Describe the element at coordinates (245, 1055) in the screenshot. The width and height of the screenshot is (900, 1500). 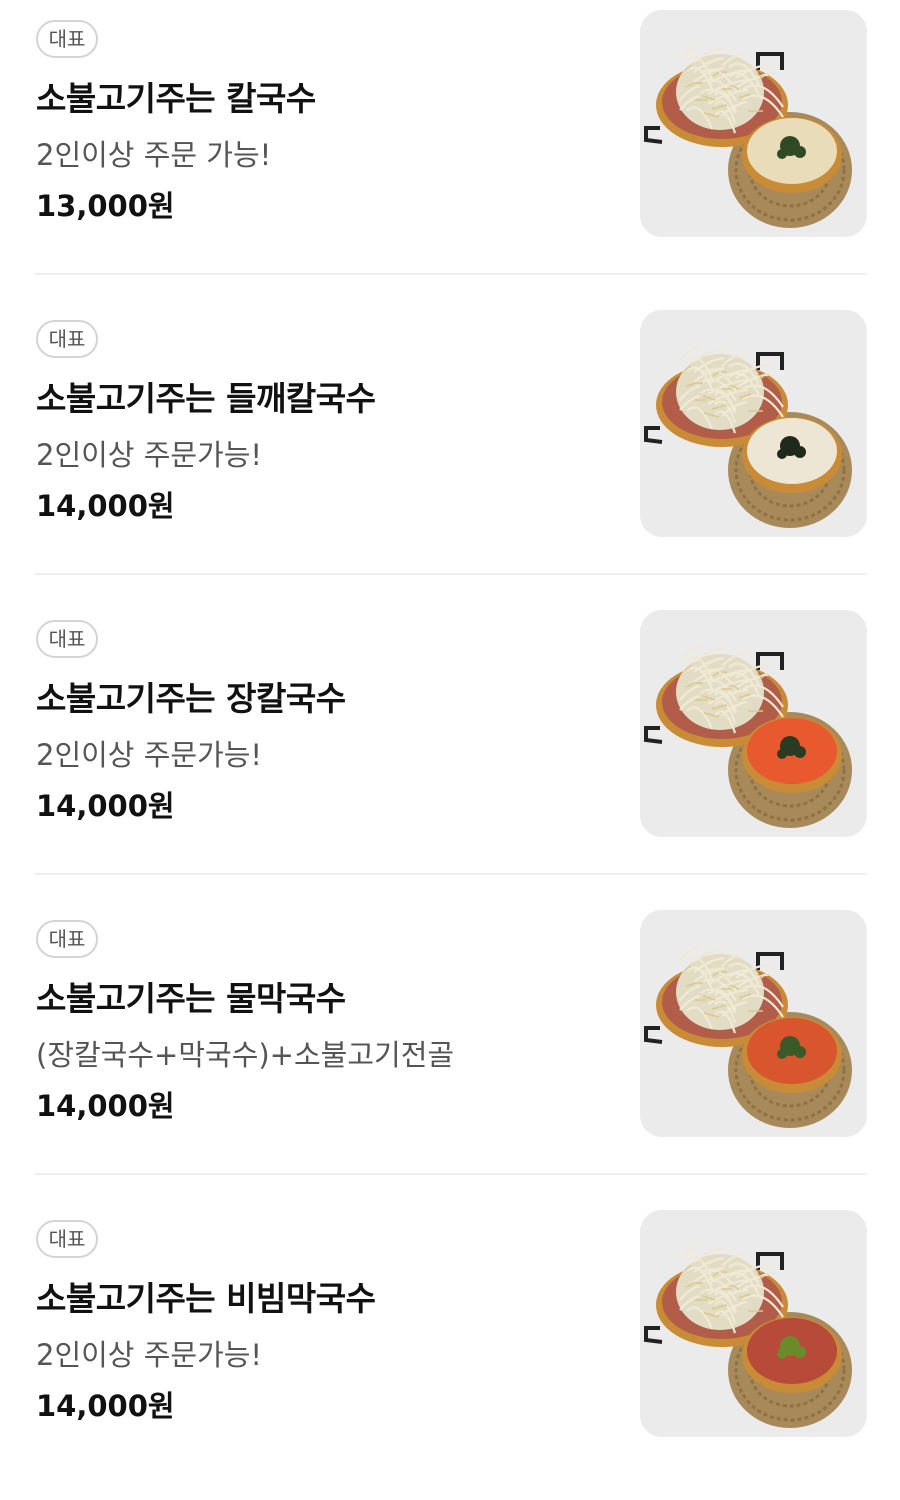
I see `menu-item-description: (장칼국수+막국수)+소불고기전골` at that location.